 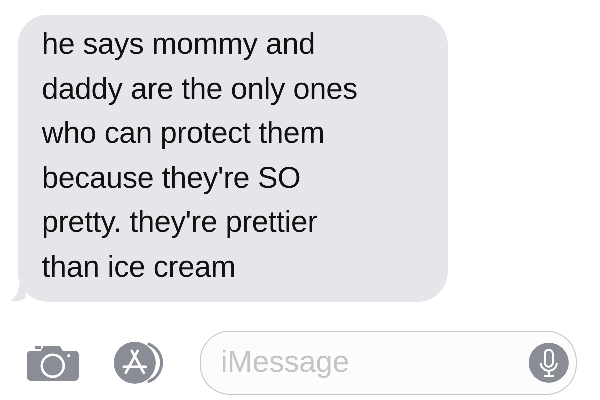 What do you see at coordinates (388, 363) in the screenshot?
I see `message-input-field: iMessage` at bounding box center [388, 363].